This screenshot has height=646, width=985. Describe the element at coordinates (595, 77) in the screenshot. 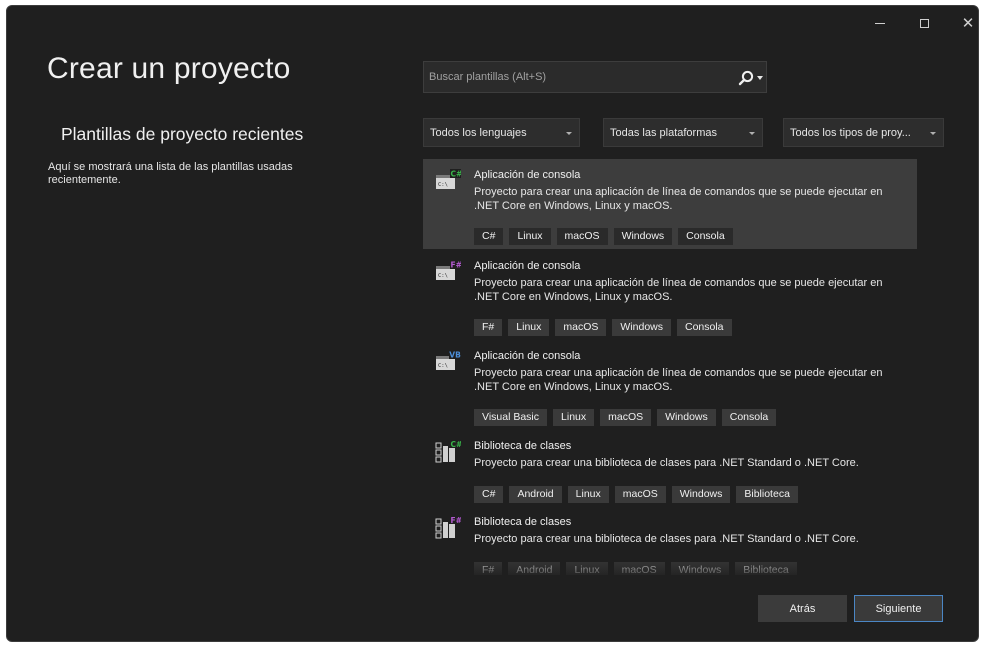

I see `search-input: Buscar plantillas (Alt+S)` at that location.